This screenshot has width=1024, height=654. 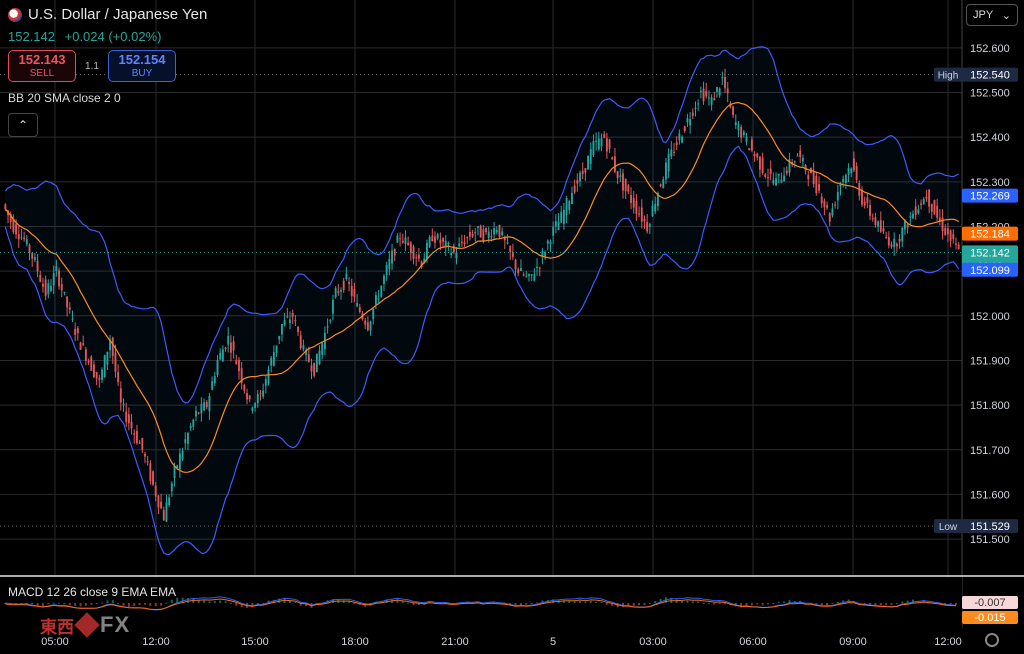 I want to click on sell-price: 152.143, so click(x=42, y=59).